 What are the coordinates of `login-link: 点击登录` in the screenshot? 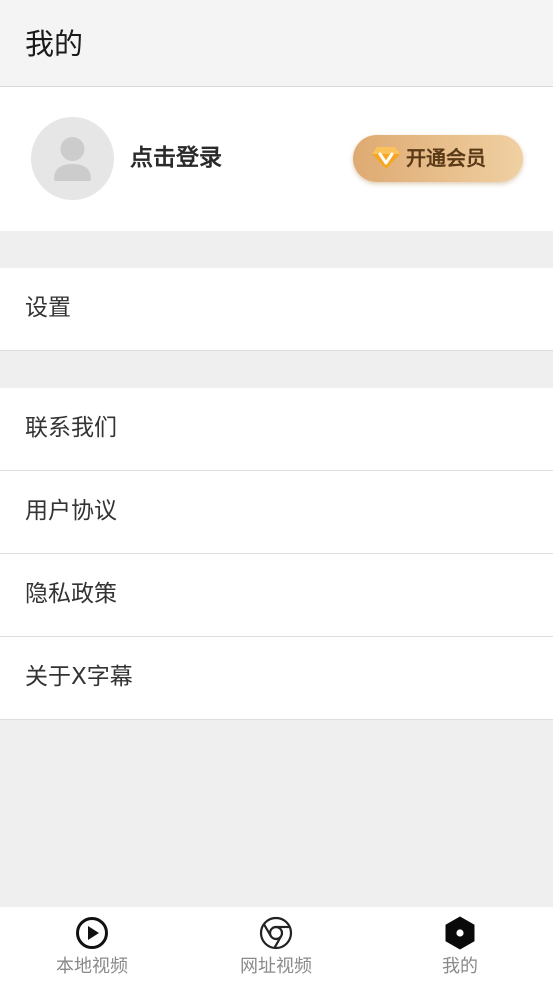 It's located at (176, 158).